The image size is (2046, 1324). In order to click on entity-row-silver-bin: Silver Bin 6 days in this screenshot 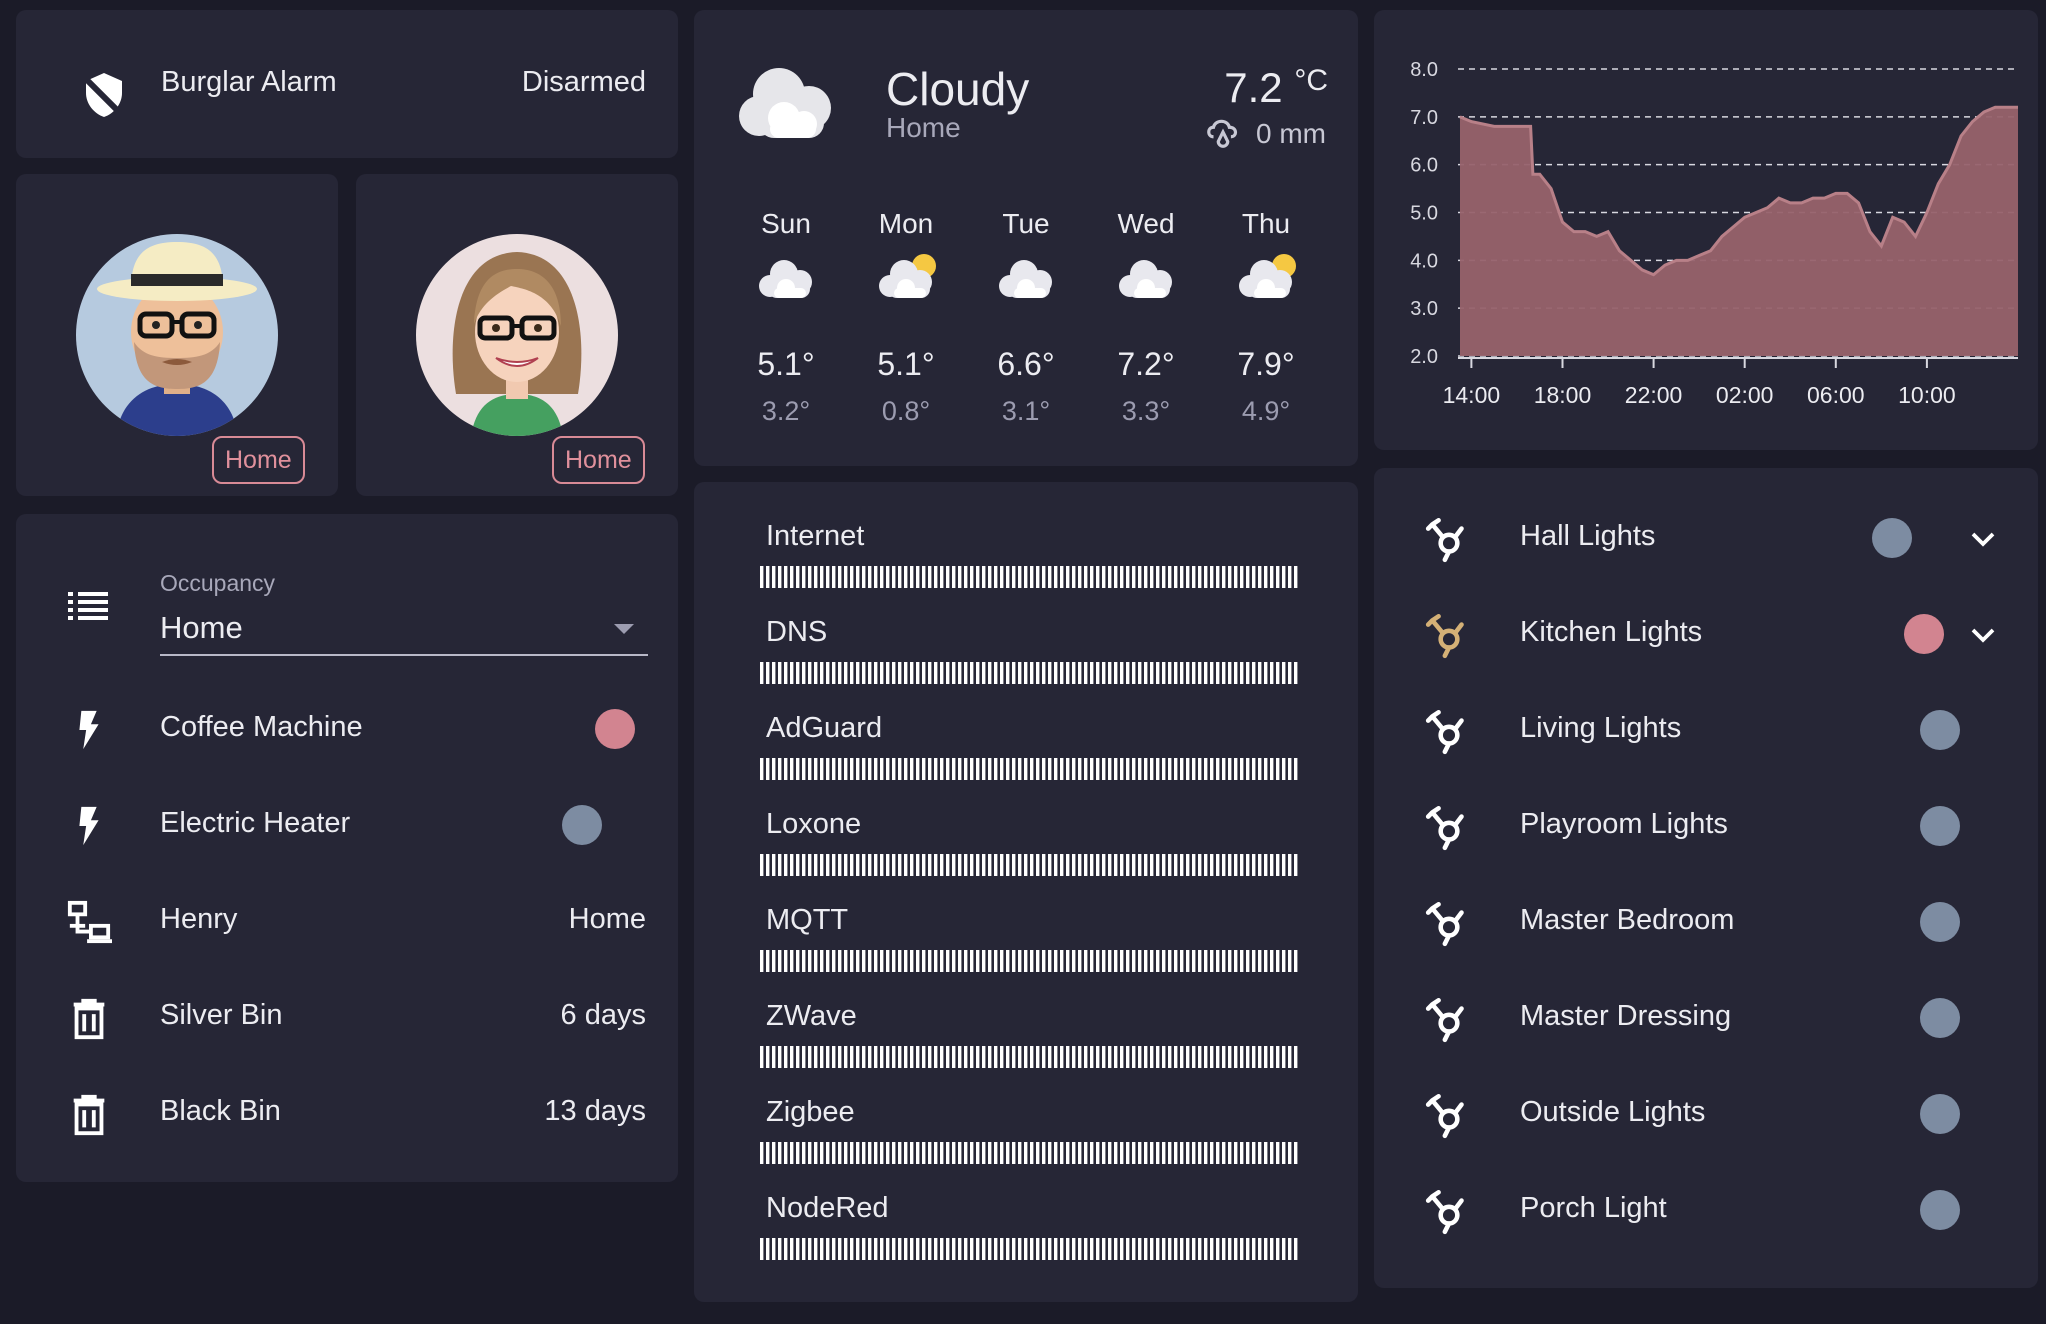, I will do `click(347, 1017)`.